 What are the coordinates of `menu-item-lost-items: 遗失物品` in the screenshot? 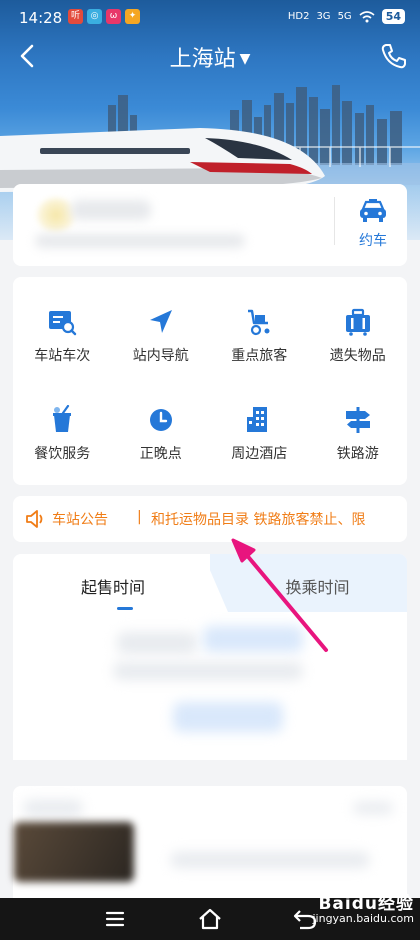 It's located at (358, 334).